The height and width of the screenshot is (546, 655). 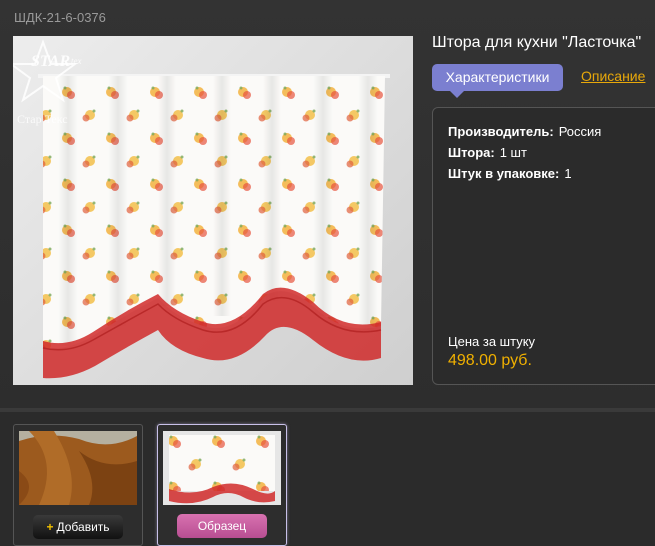 I want to click on plus-icon: +, so click(x=50, y=527).